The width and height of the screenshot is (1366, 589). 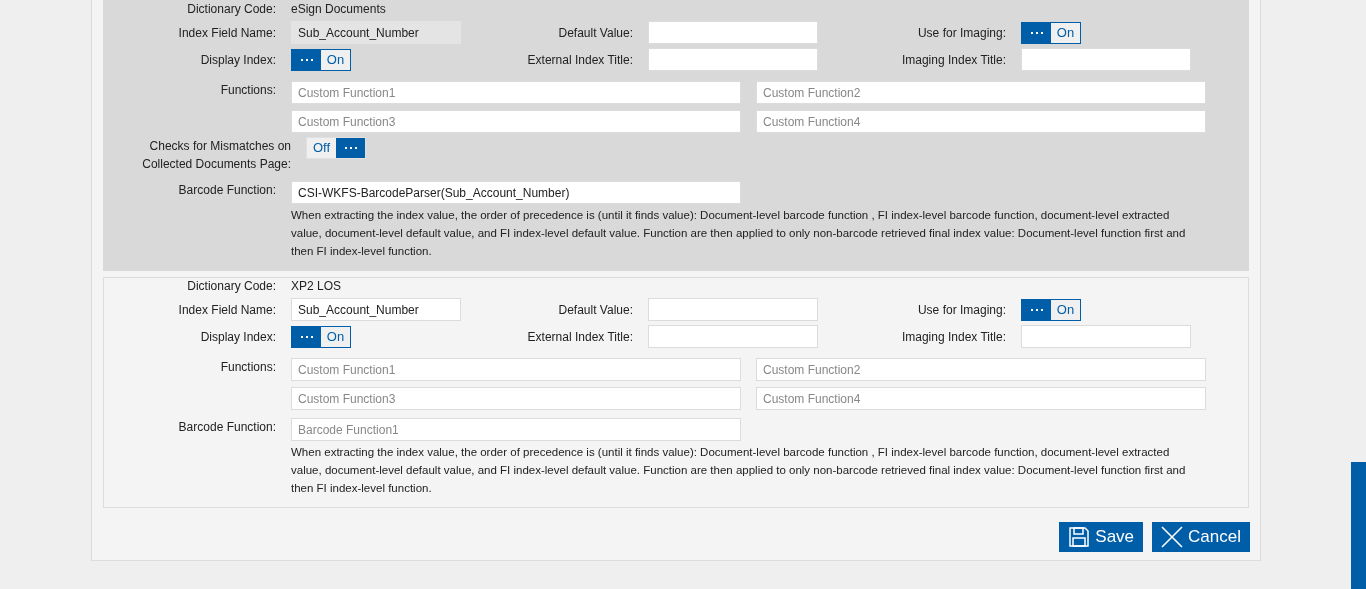 What do you see at coordinates (1101, 537) in the screenshot?
I see `save-button: Save` at bounding box center [1101, 537].